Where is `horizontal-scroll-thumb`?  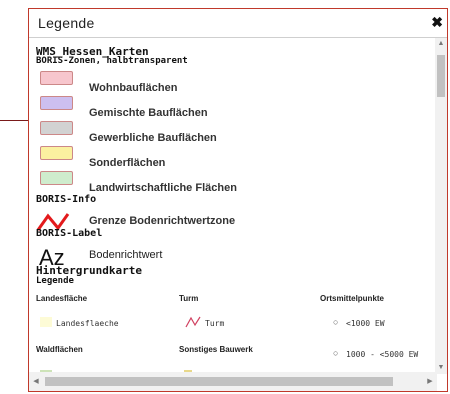
horizontal-scroll-thumb is located at coordinates (219, 381).